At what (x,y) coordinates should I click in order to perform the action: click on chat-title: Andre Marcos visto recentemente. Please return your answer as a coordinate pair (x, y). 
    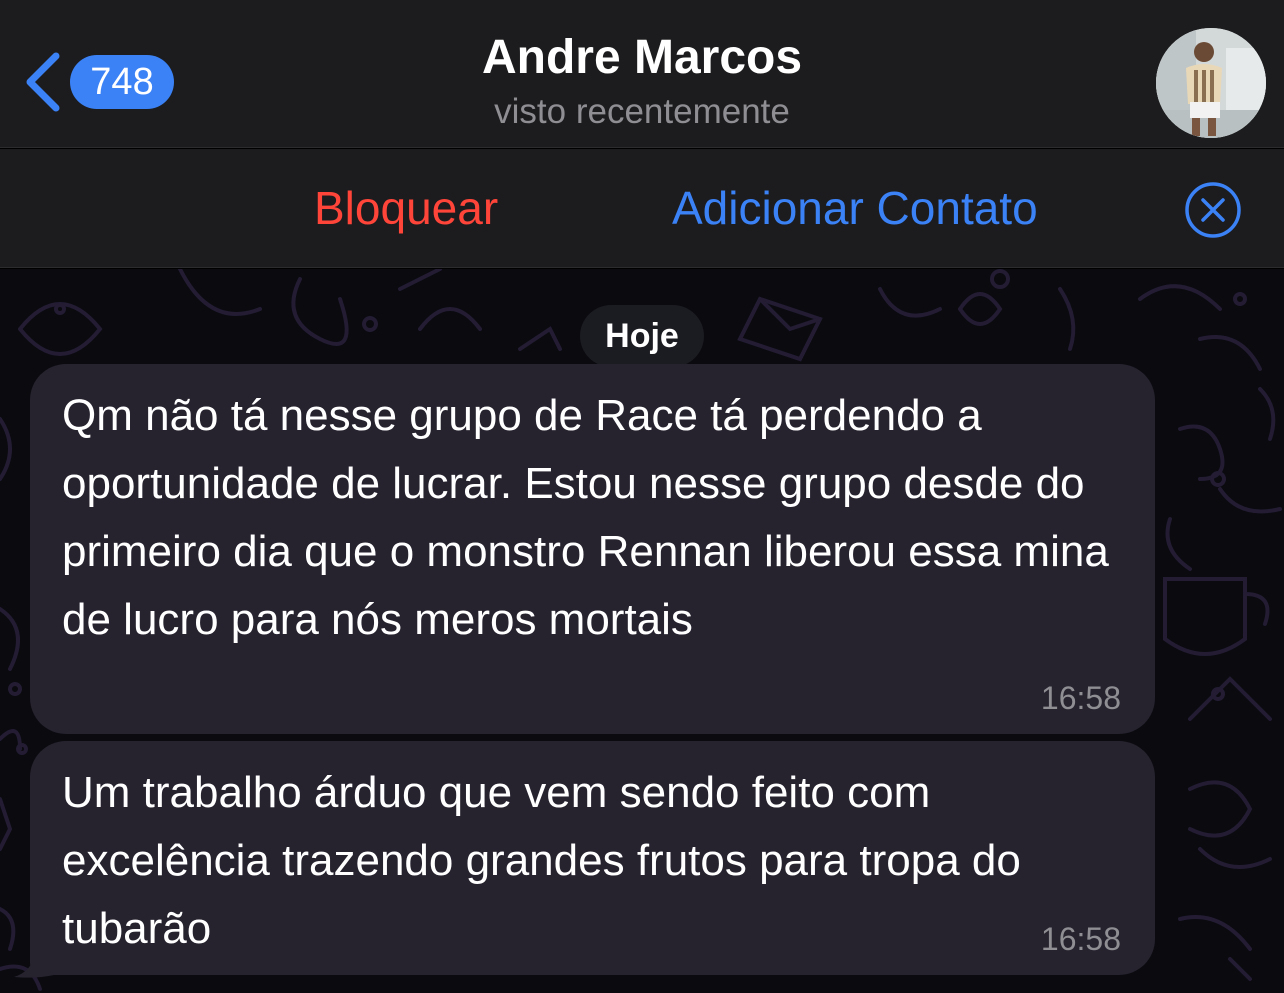
    Looking at the image, I should click on (642, 81).